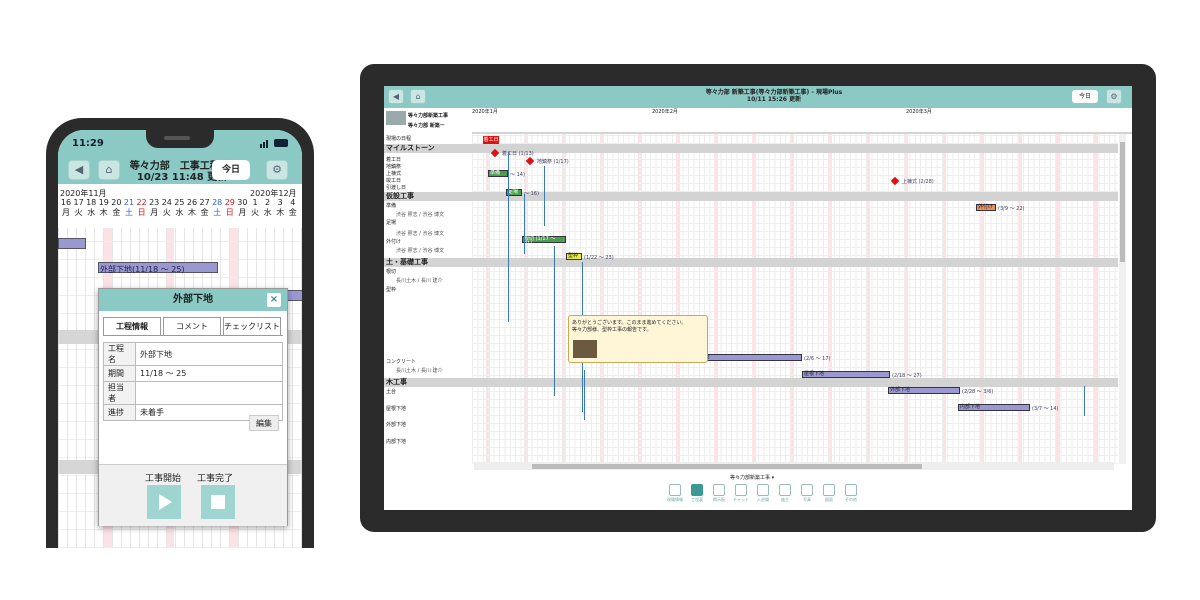  Describe the element at coordinates (612, 330) in the screenshot. I see `comment-line-2: 等々力部様、型枠工事の報告です。` at that location.